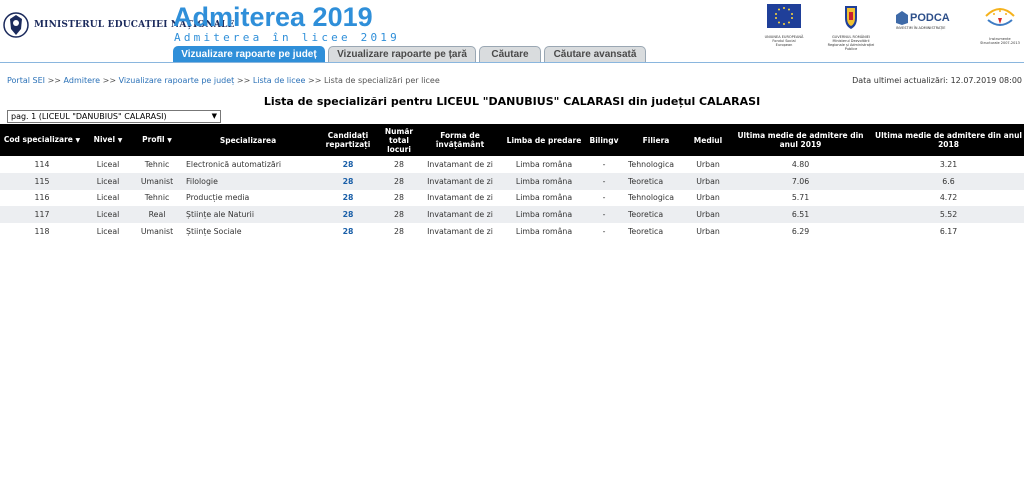  What do you see at coordinates (800, 232) in the screenshot?
I see `cell-medie-2019: 6.29` at bounding box center [800, 232].